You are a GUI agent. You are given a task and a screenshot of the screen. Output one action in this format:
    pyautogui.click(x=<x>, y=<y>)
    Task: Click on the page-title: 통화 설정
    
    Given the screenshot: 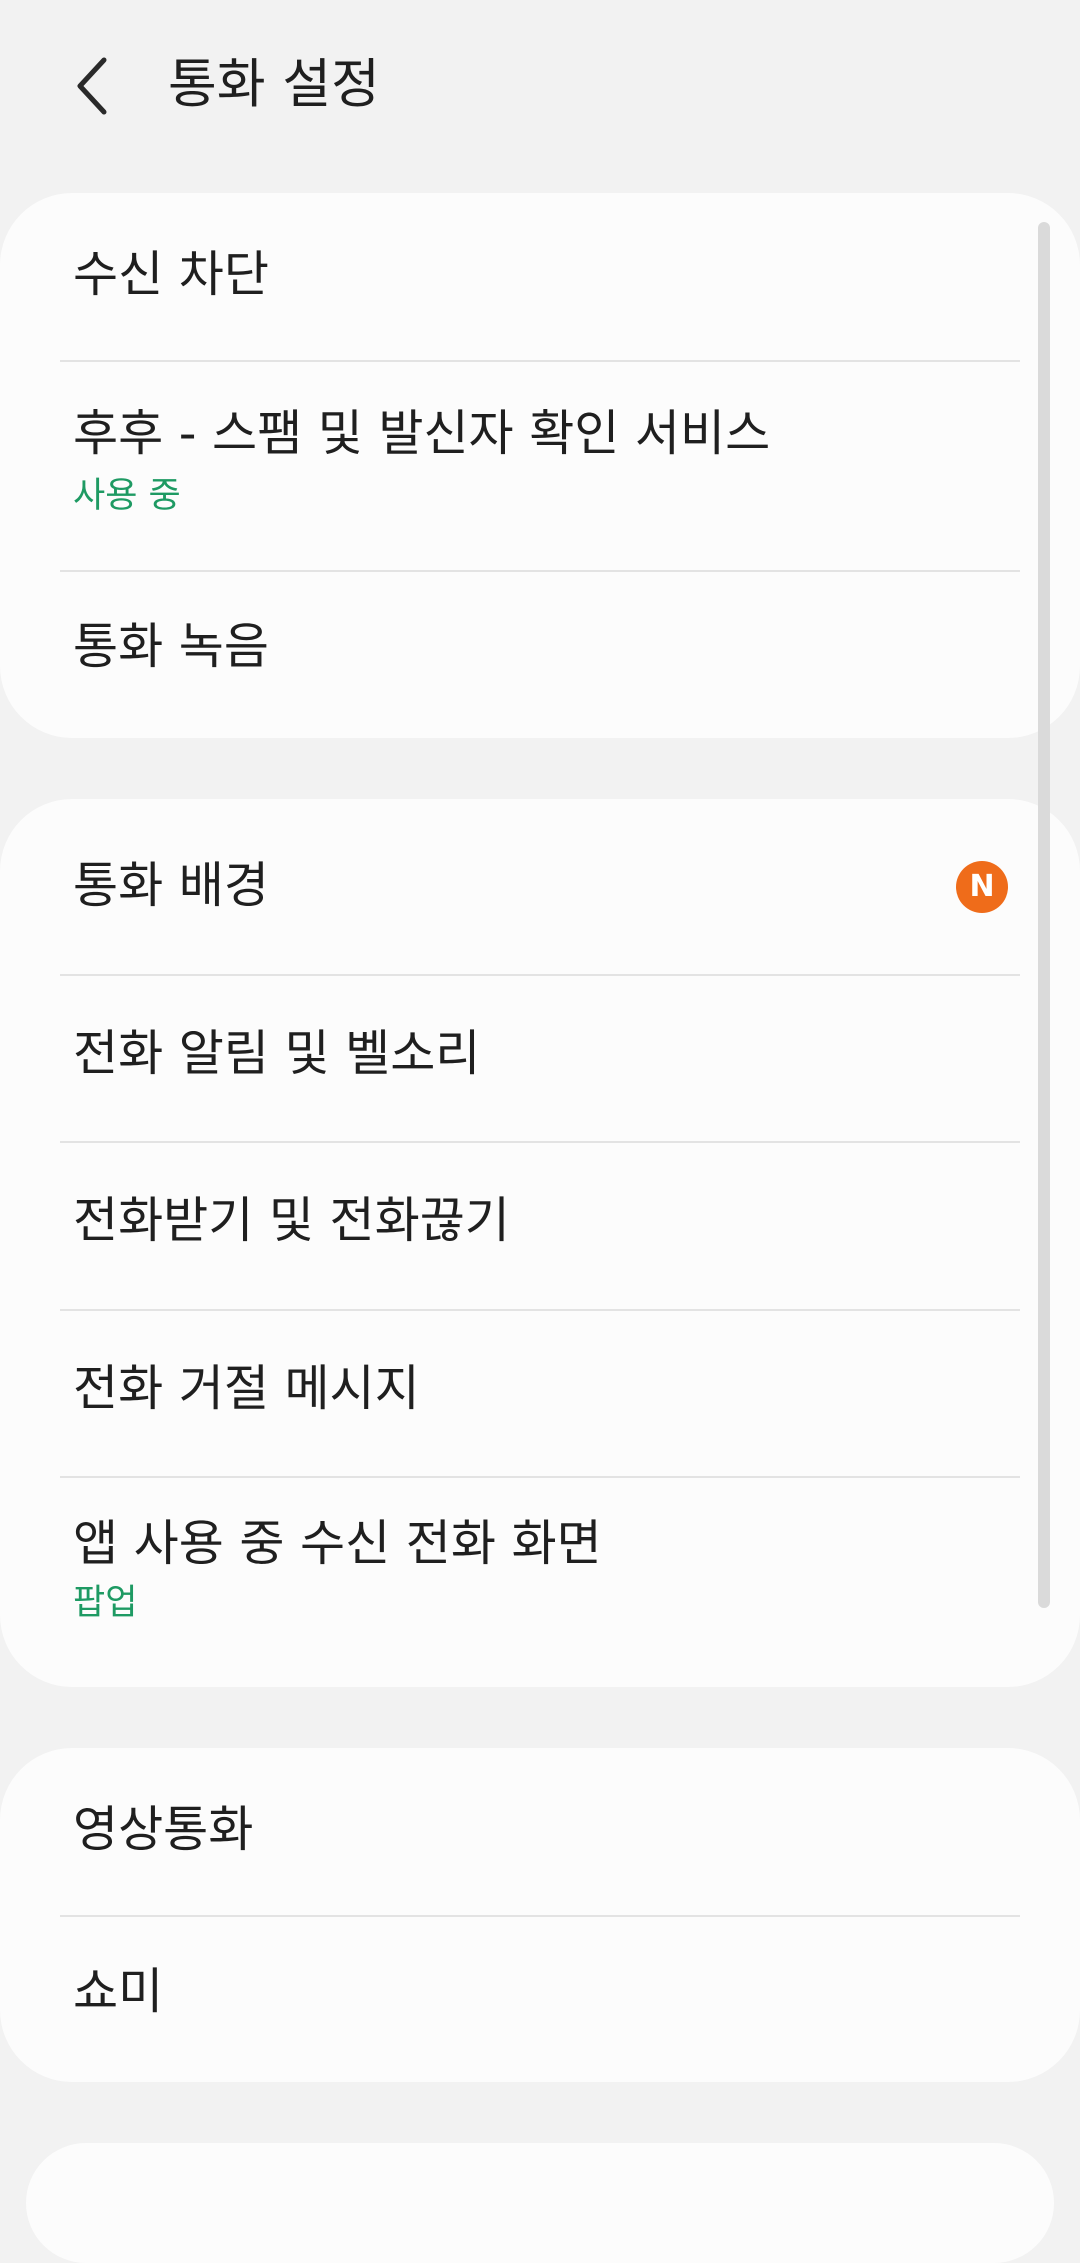 What is the action you would take?
    pyautogui.click(x=274, y=84)
    